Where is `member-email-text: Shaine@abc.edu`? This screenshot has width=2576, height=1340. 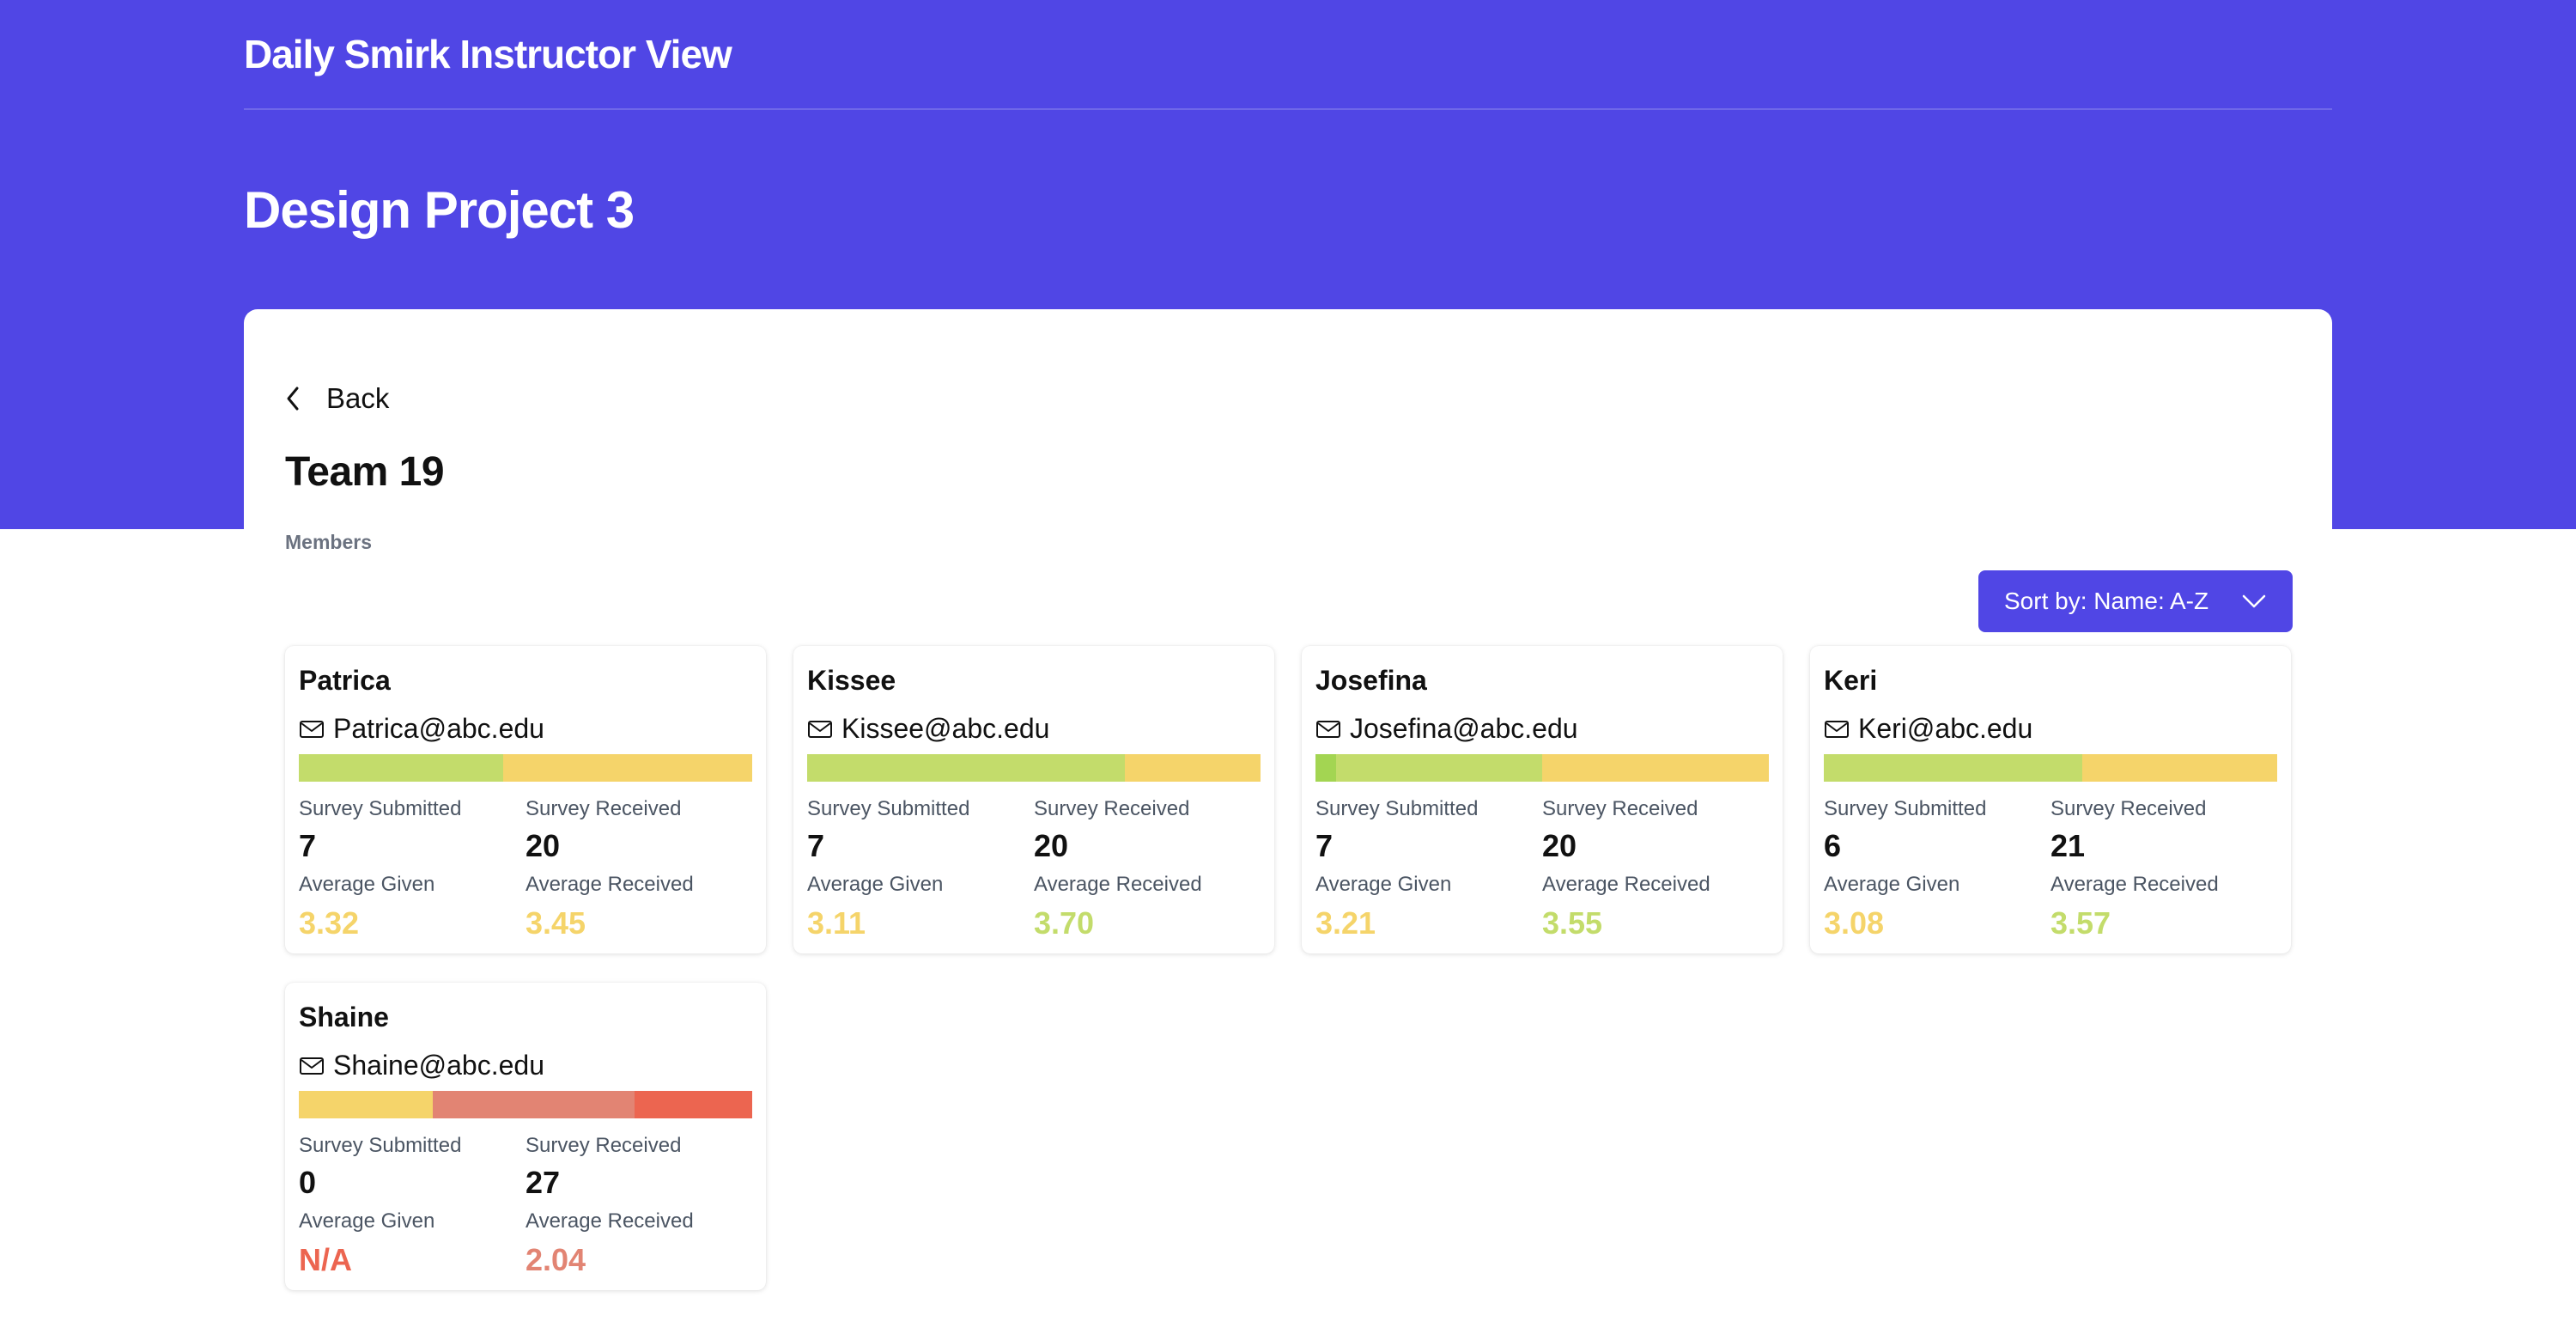
member-email-text: Shaine@abc.edu is located at coordinates (439, 1065).